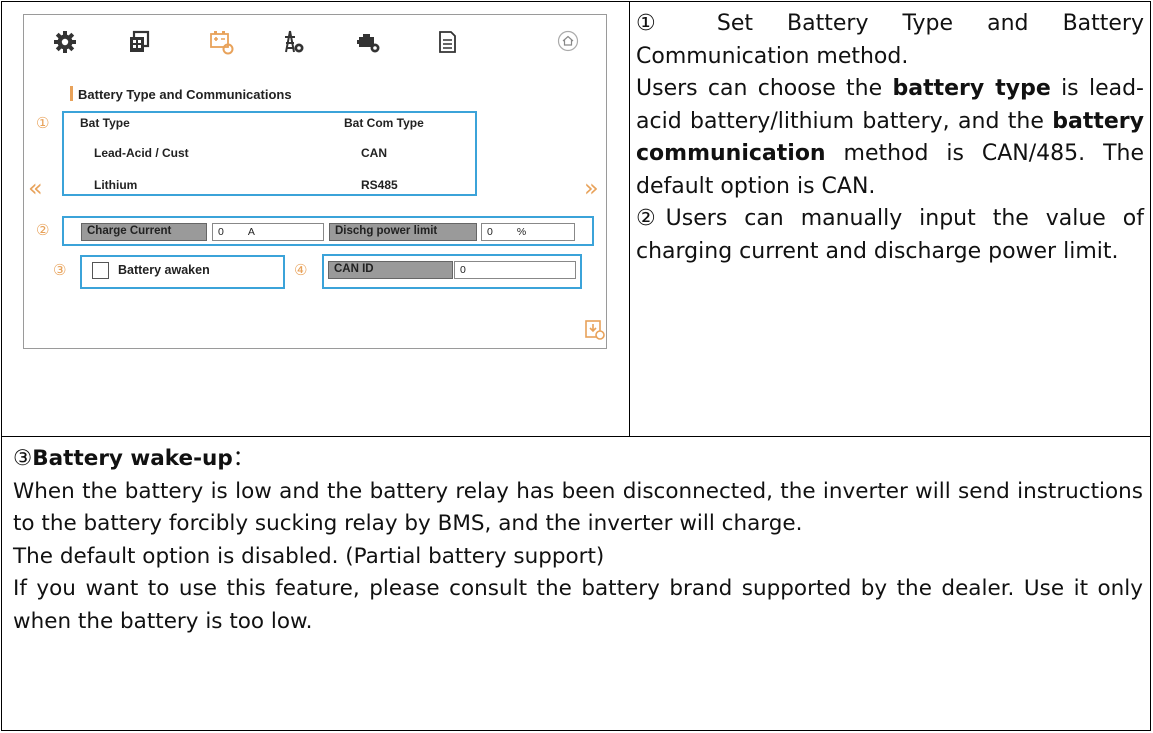 Image resolution: width=1153 pixels, height=733 pixels. What do you see at coordinates (134, 458) in the screenshot?
I see `wakeup-heading: ③Battery wake-up：` at bounding box center [134, 458].